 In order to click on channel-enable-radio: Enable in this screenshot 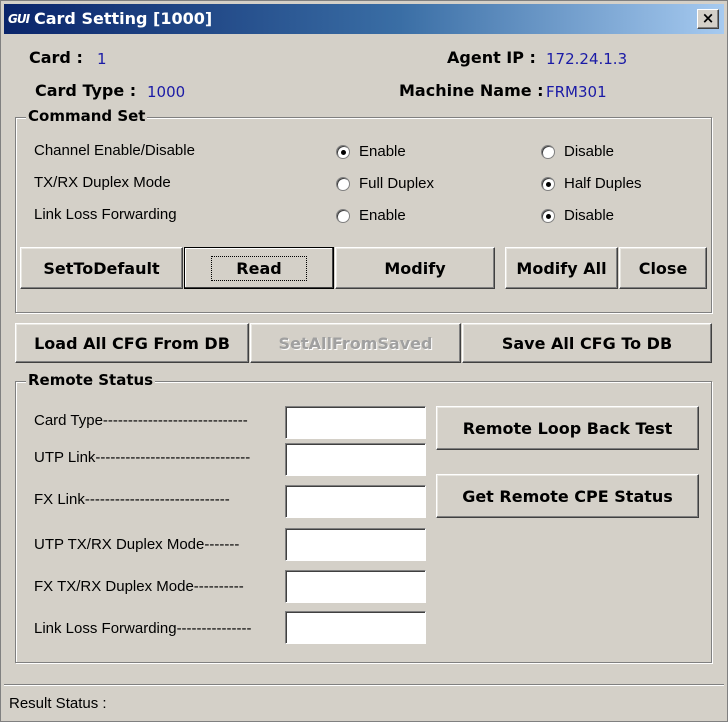, I will do `click(371, 151)`.